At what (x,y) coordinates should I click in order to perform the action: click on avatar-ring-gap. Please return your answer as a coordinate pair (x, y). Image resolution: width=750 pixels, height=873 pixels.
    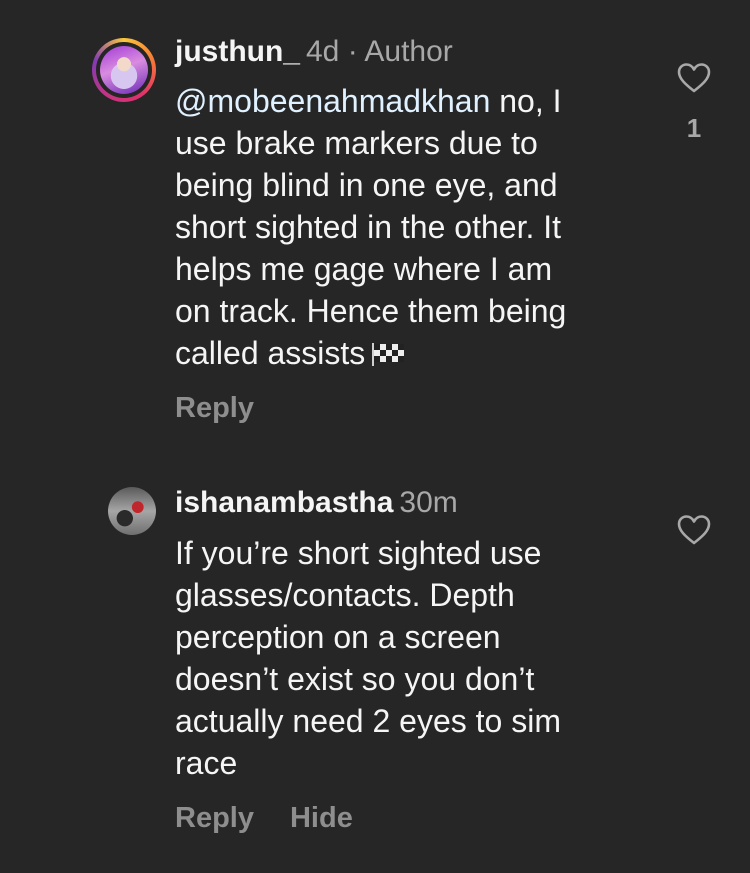
    Looking at the image, I should click on (124, 70).